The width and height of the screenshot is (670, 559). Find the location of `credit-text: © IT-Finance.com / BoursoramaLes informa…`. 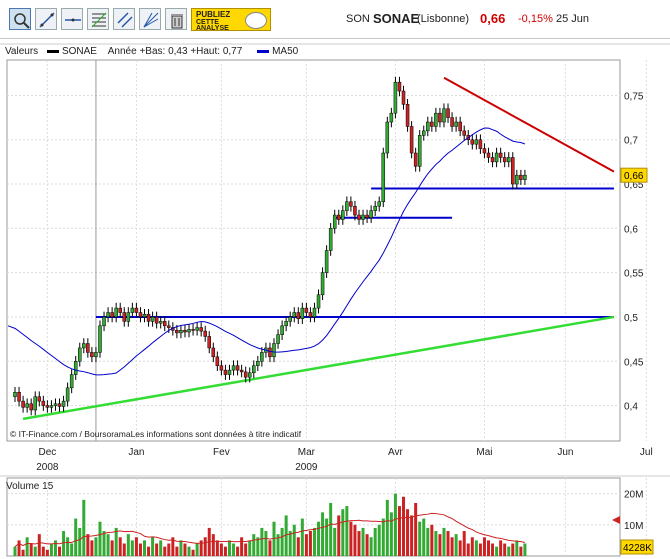

credit-text: © IT-Finance.com / BoursoramaLes informa… is located at coordinates (156, 434).